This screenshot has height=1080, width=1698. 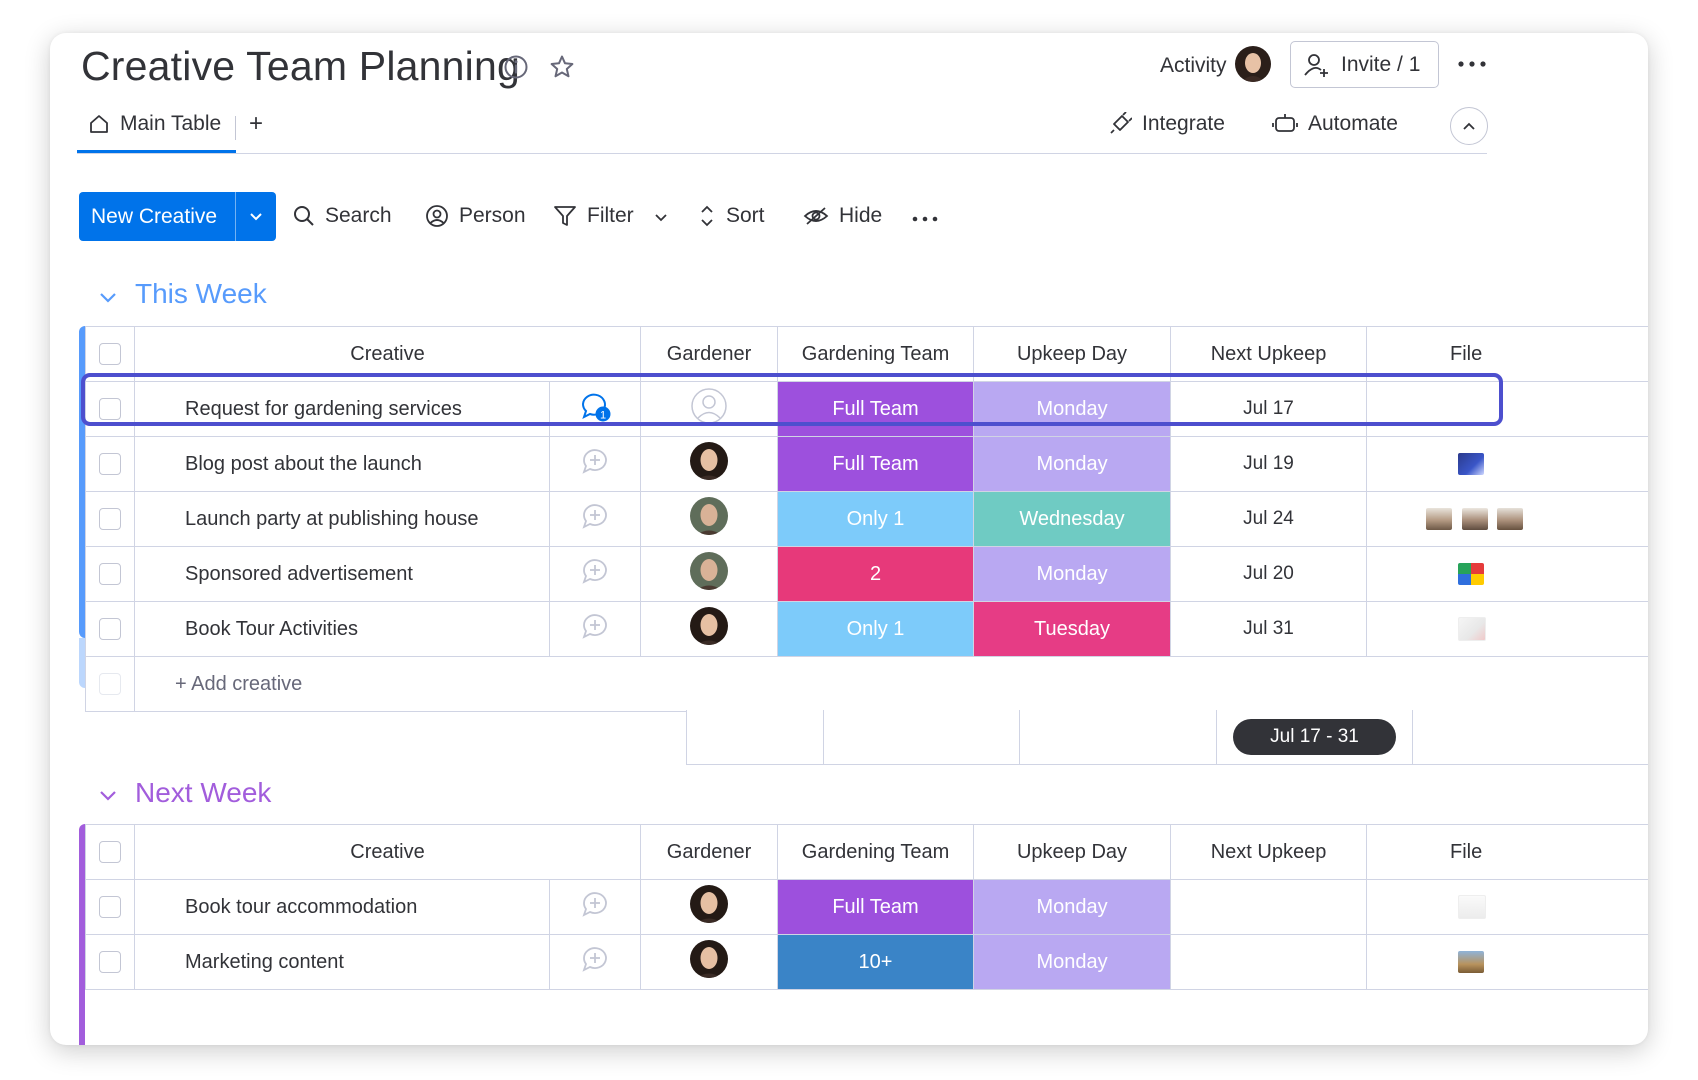 What do you see at coordinates (177, 216) in the screenshot?
I see `new-creative-button: New Creative` at bounding box center [177, 216].